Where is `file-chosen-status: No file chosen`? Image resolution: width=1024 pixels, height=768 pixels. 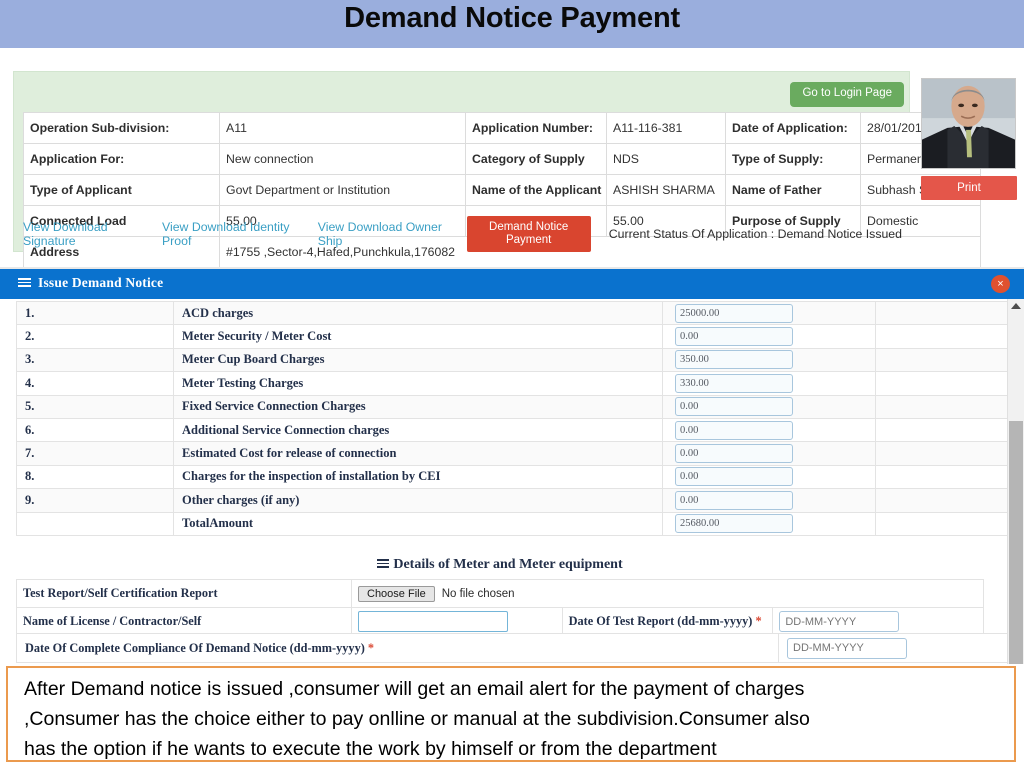 file-chosen-status: No file chosen is located at coordinates (478, 593).